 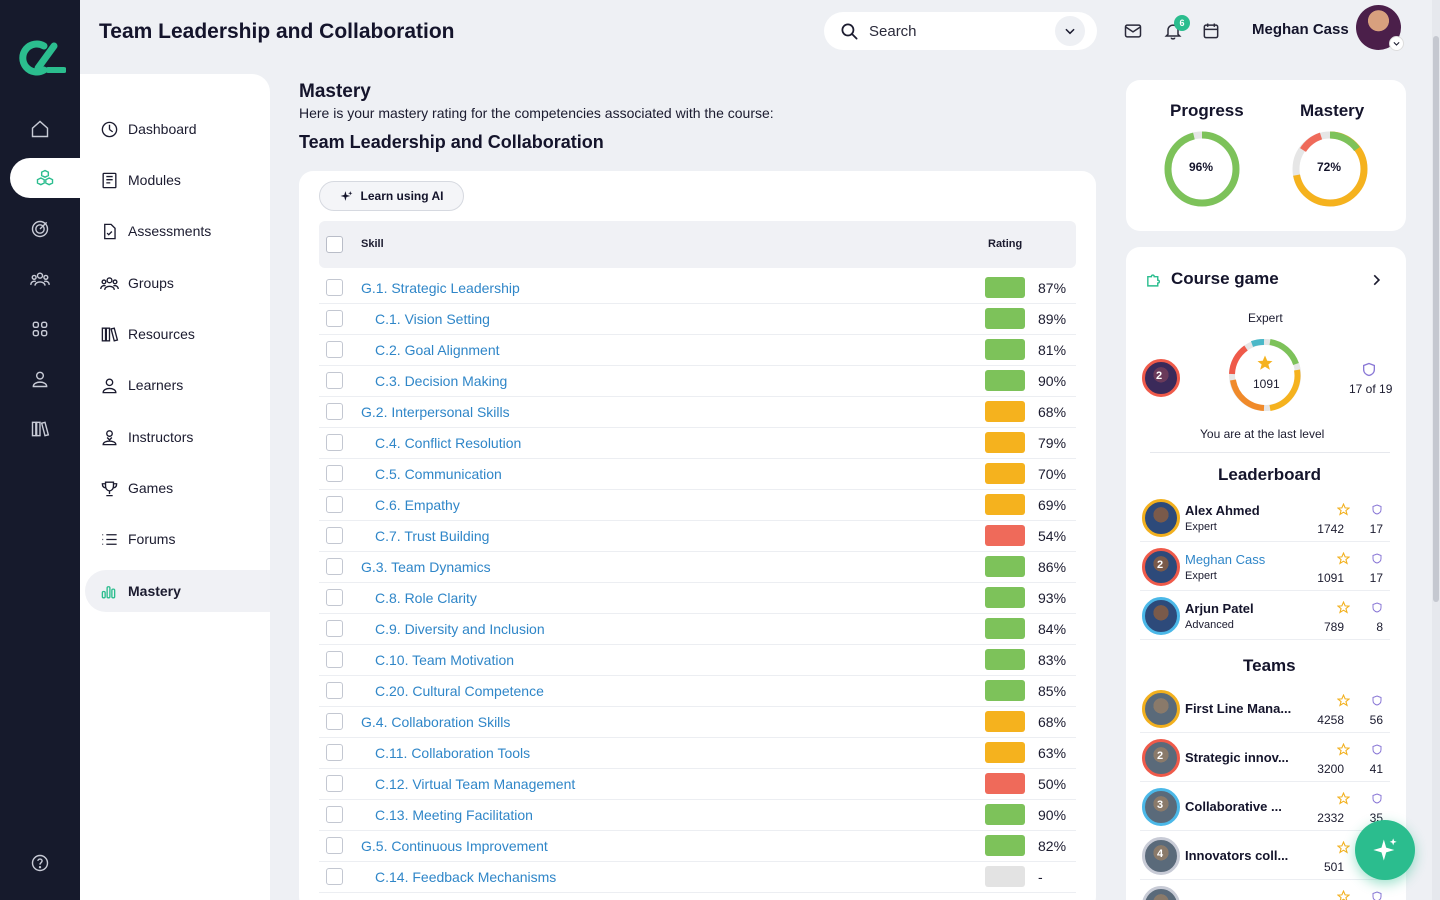 I want to click on rail-users, so click(x=40, y=279).